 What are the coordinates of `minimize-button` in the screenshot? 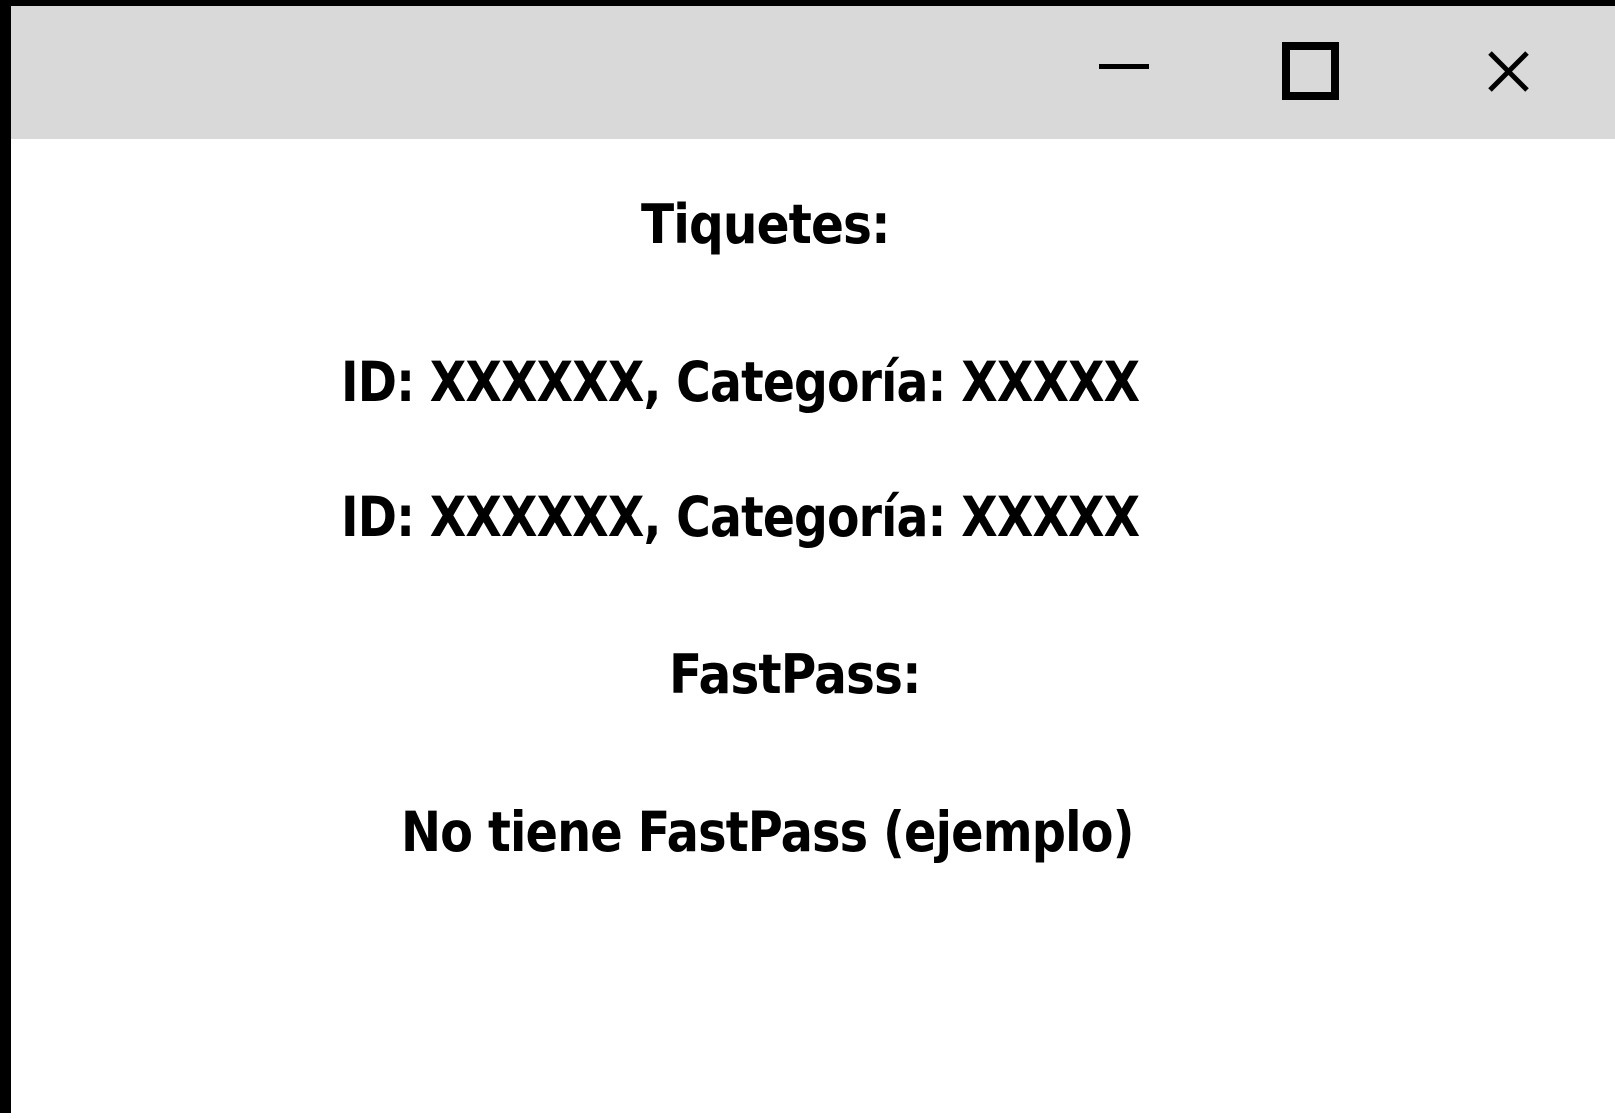 It's located at (1121, 72).